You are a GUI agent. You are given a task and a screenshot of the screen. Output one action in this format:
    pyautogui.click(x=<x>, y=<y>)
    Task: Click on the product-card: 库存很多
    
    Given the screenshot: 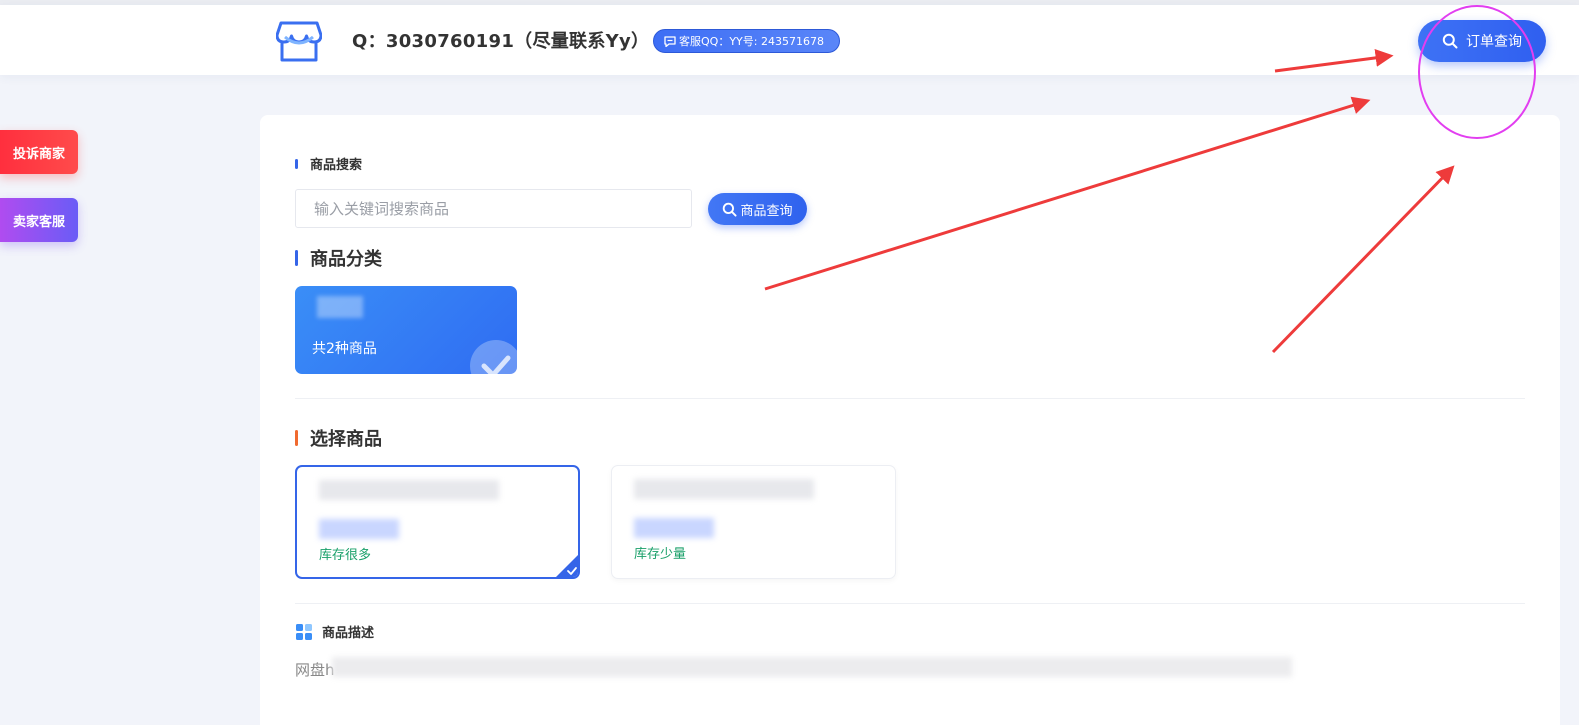 What is the action you would take?
    pyautogui.click(x=437, y=522)
    